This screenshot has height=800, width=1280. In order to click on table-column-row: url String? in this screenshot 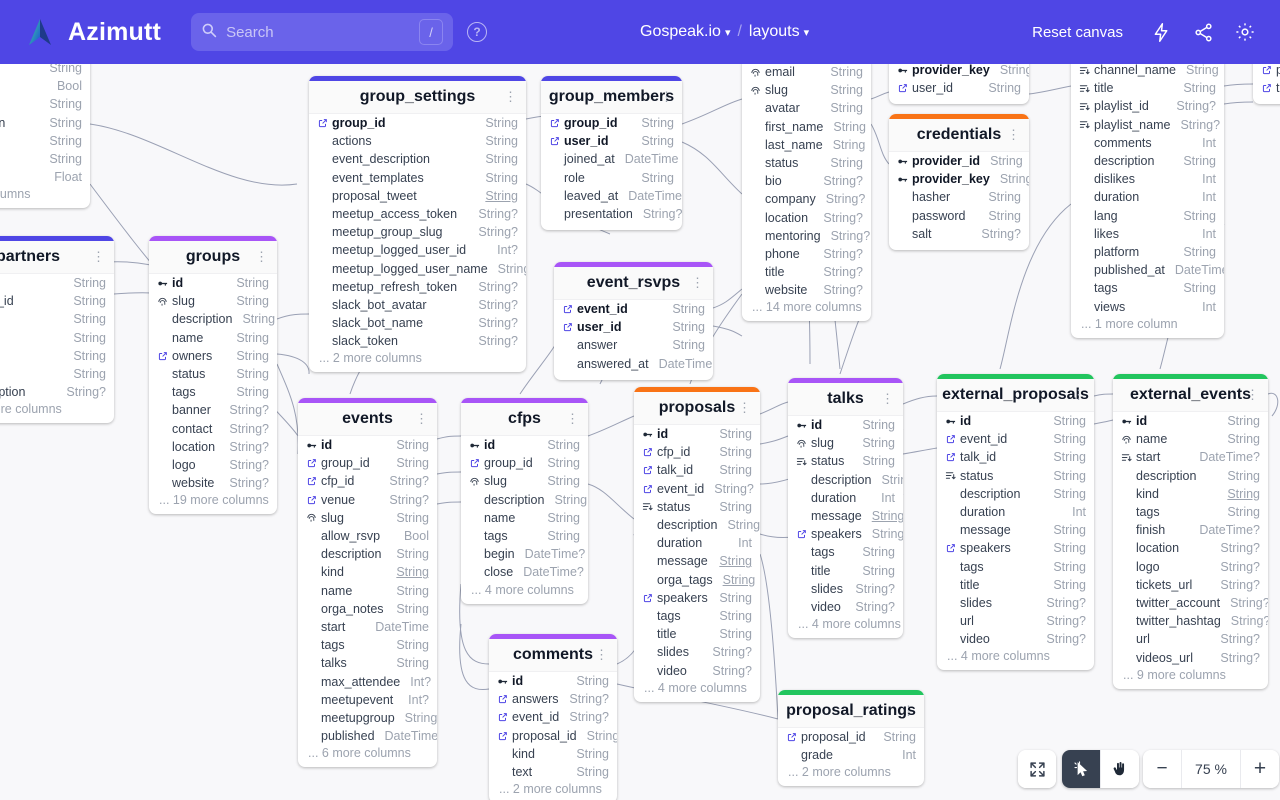, I will do `click(1015, 621)`.